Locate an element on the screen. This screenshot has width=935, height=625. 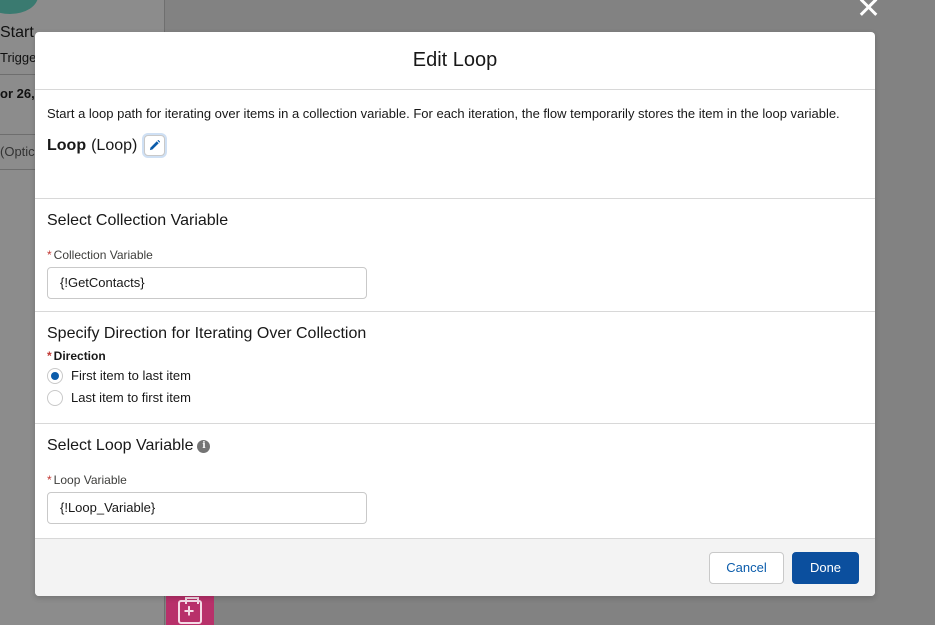
trigger-label: Trigge is located at coordinates (18, 57).